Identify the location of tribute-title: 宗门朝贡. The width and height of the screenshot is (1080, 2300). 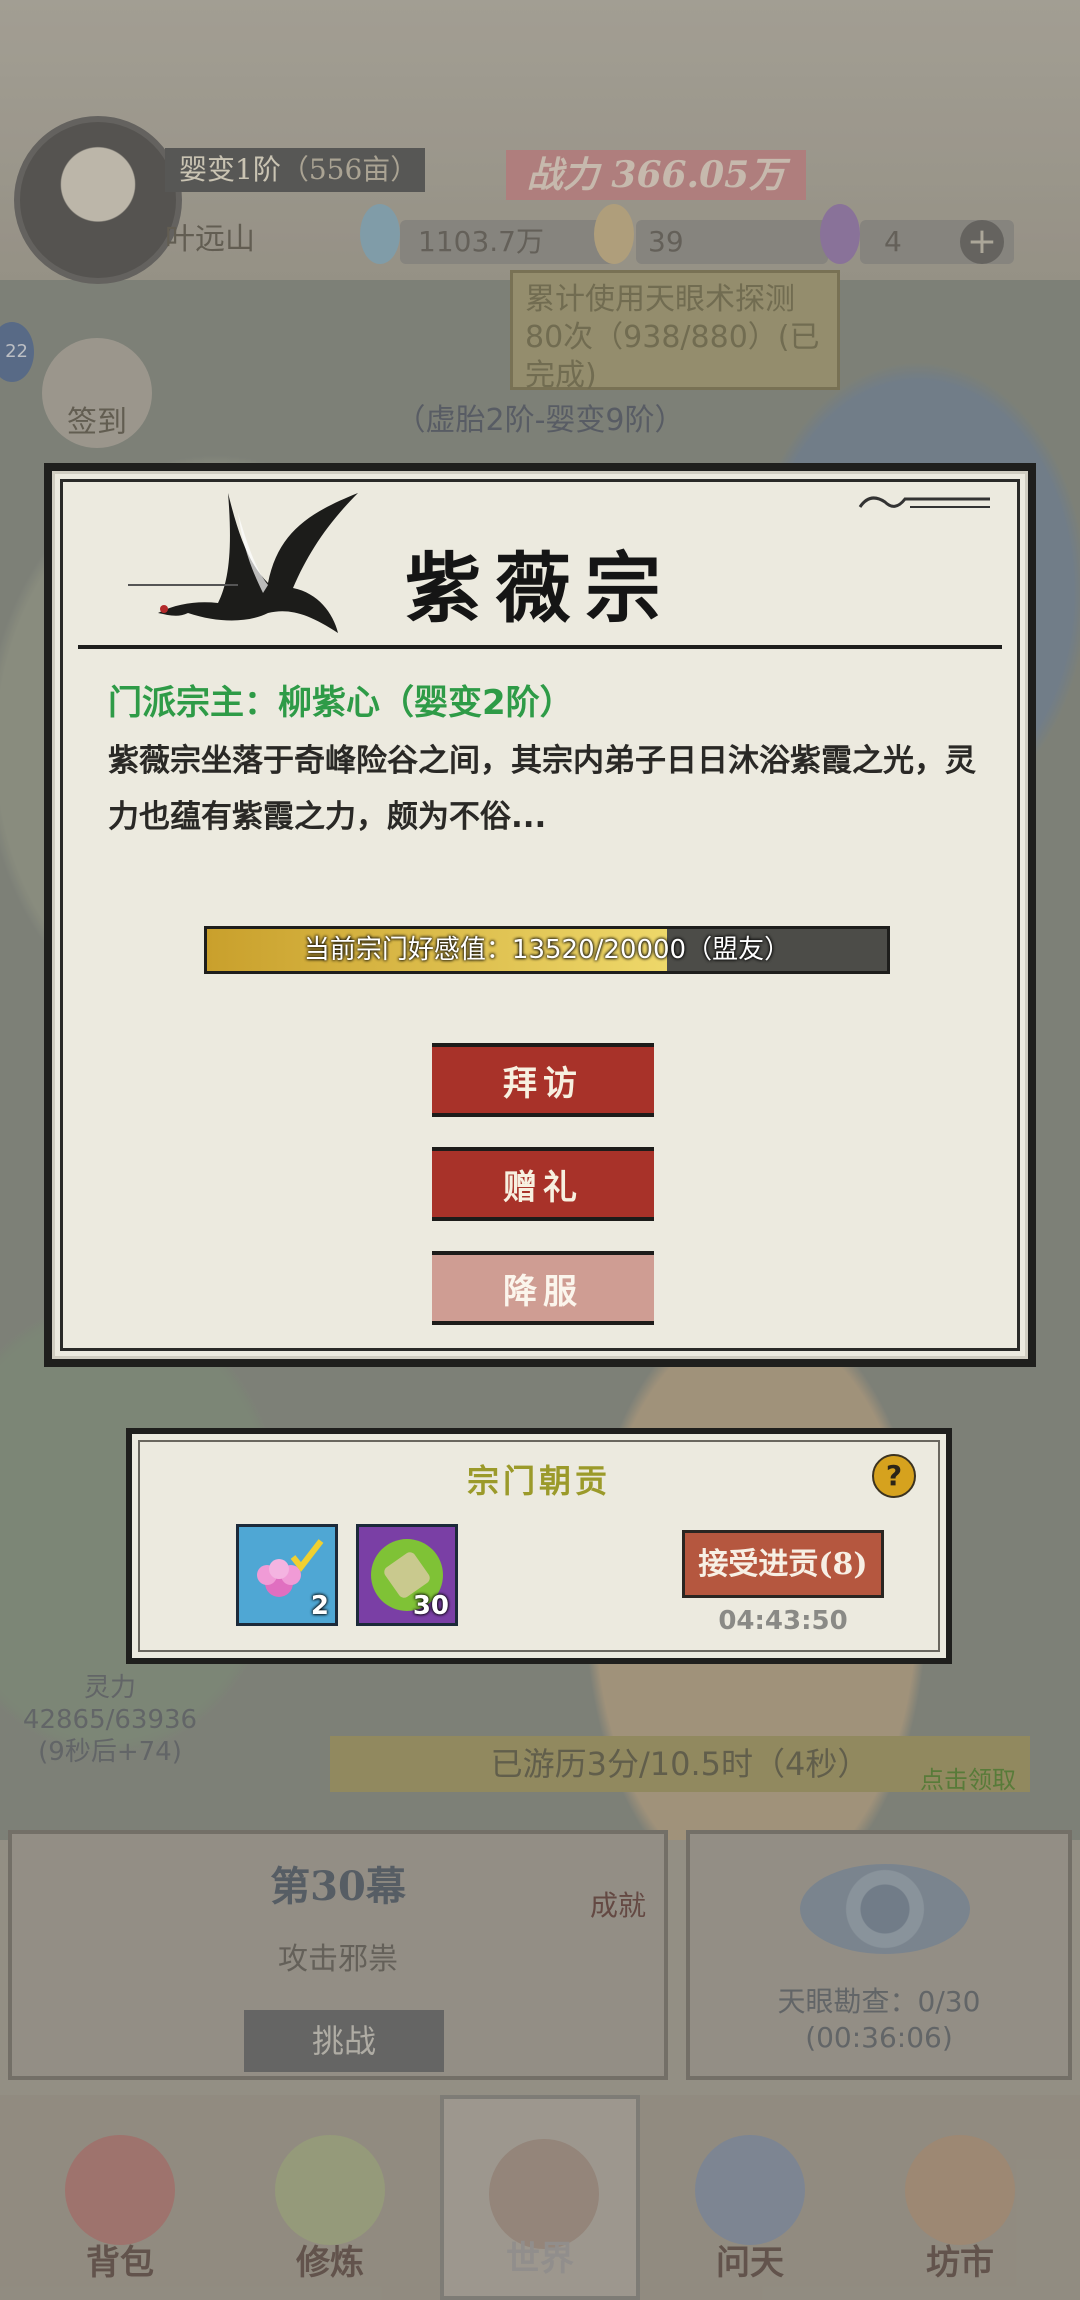
(538, 1481).